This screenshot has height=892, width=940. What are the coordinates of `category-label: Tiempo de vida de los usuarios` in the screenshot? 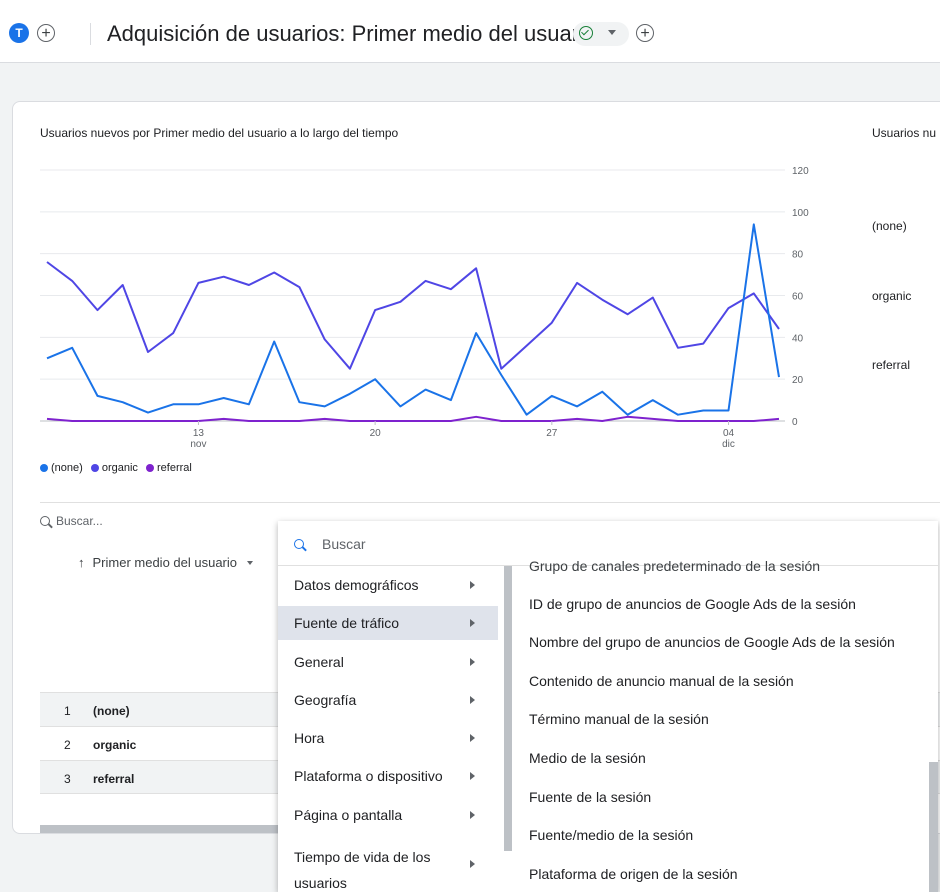 It's located at (362, 870).